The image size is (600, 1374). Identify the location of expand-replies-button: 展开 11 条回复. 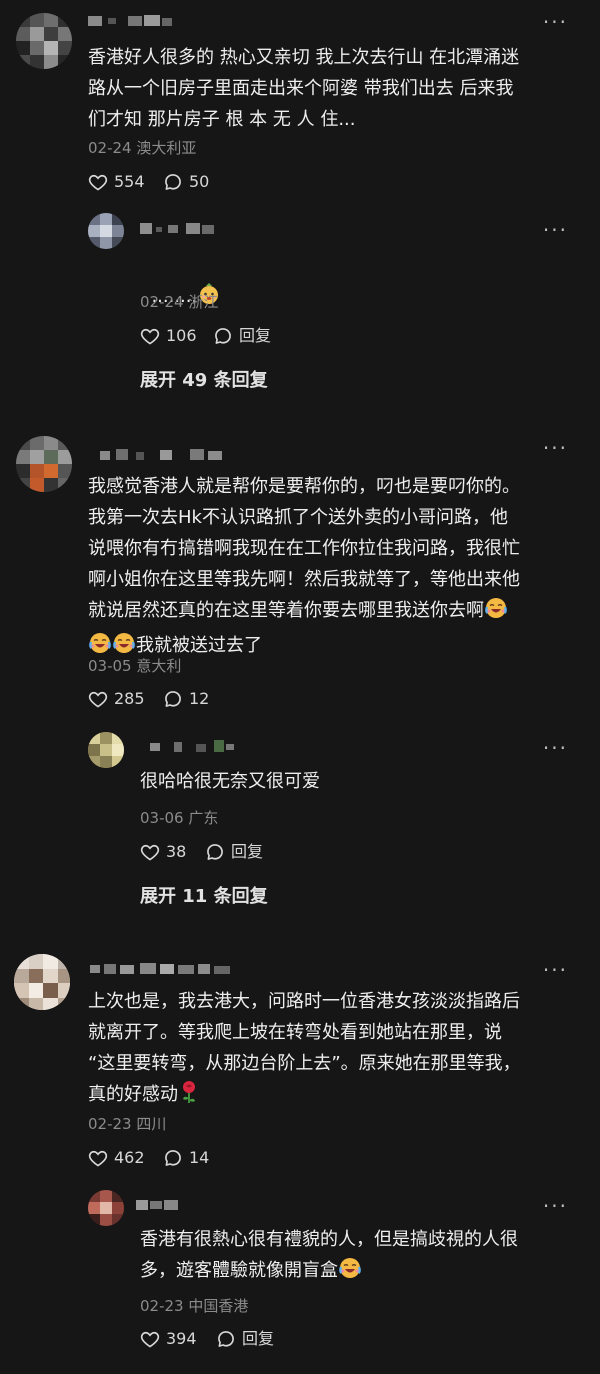
(204, 897).